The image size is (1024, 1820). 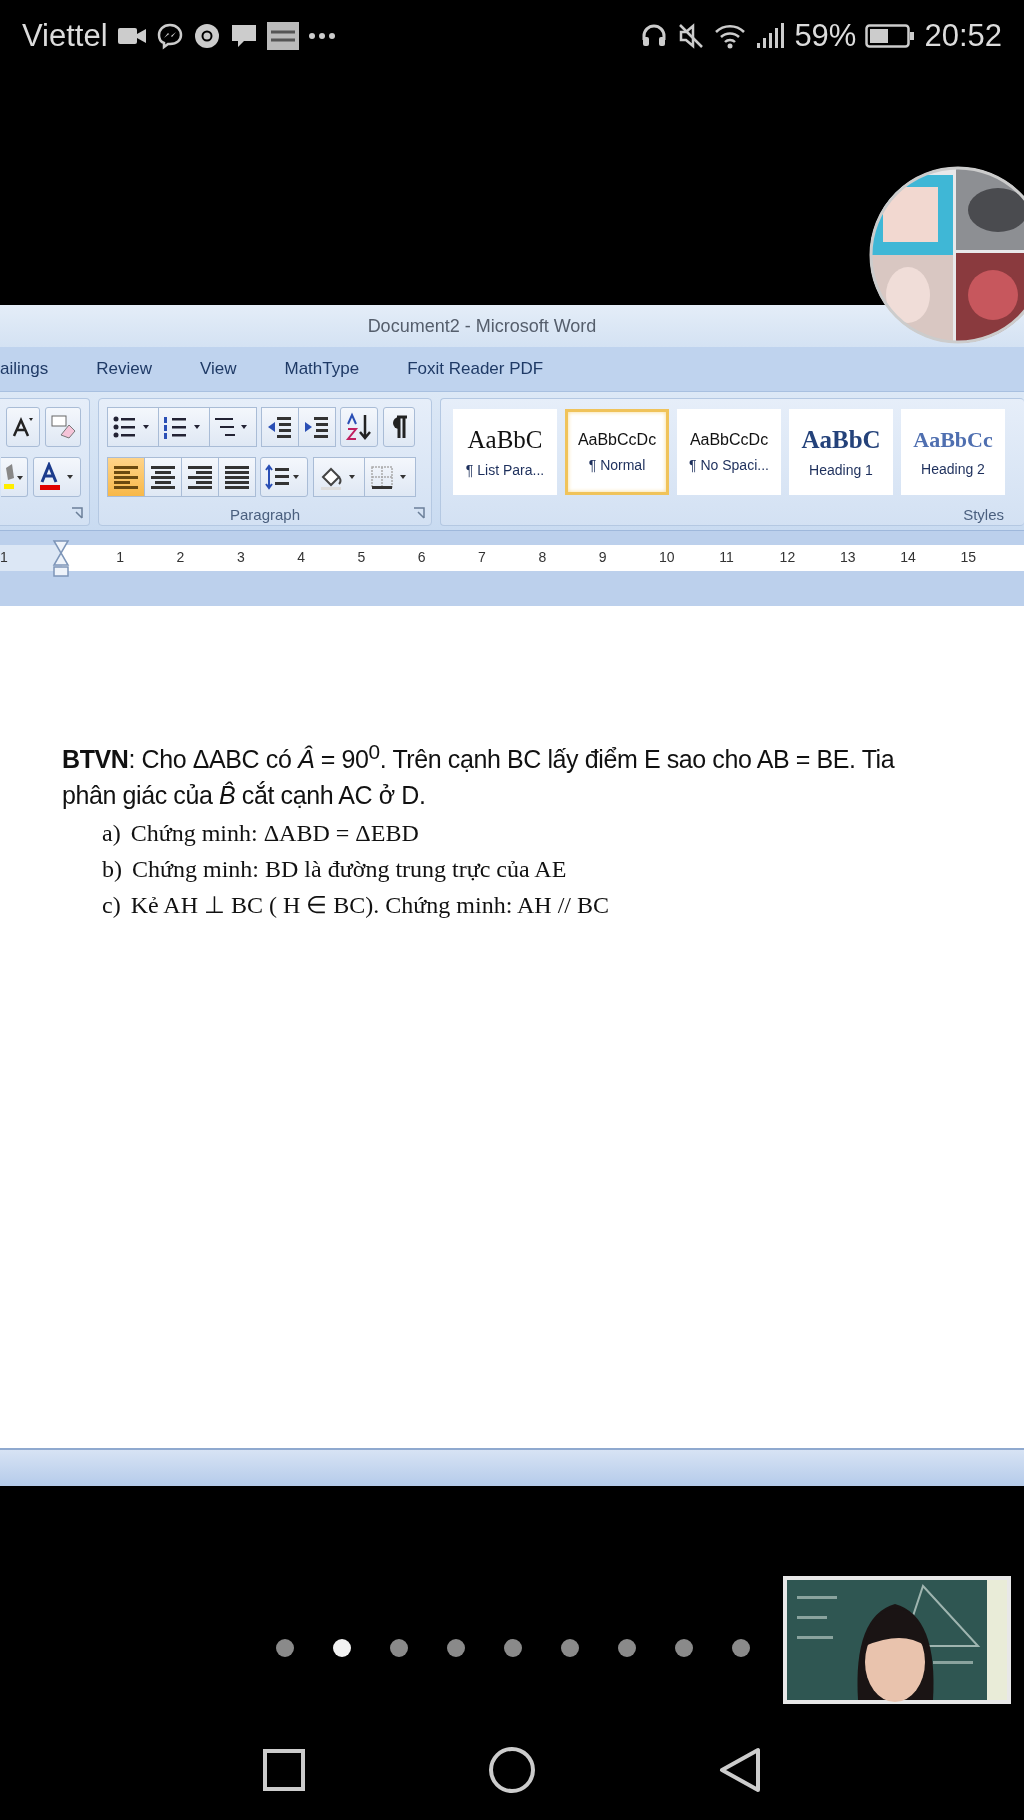 I want to click on style-tile: AaBbCcDc ¶ Normal, so click(x=617, y=452).